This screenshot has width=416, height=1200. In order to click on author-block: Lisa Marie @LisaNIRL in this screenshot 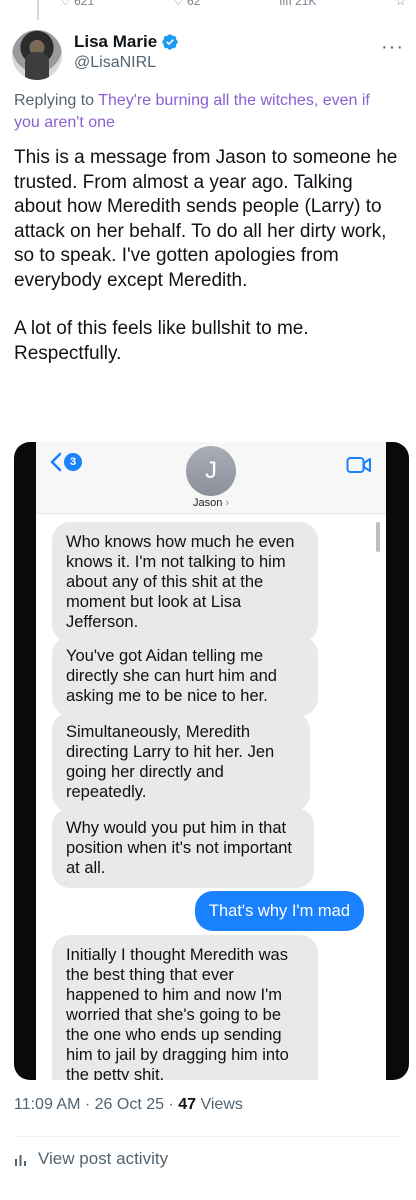, I will do `click(126, 52)`.